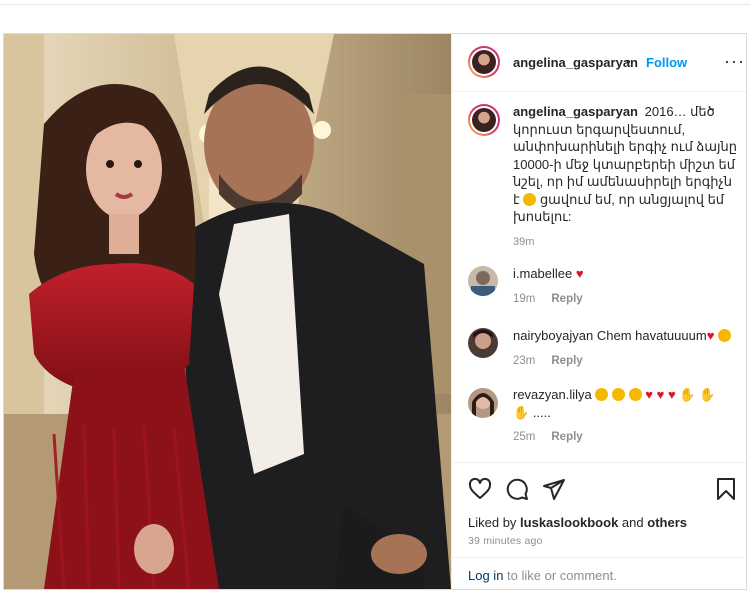 This screenshot has width=750, height=599. I want to click on share-icon, so click(554, 489).